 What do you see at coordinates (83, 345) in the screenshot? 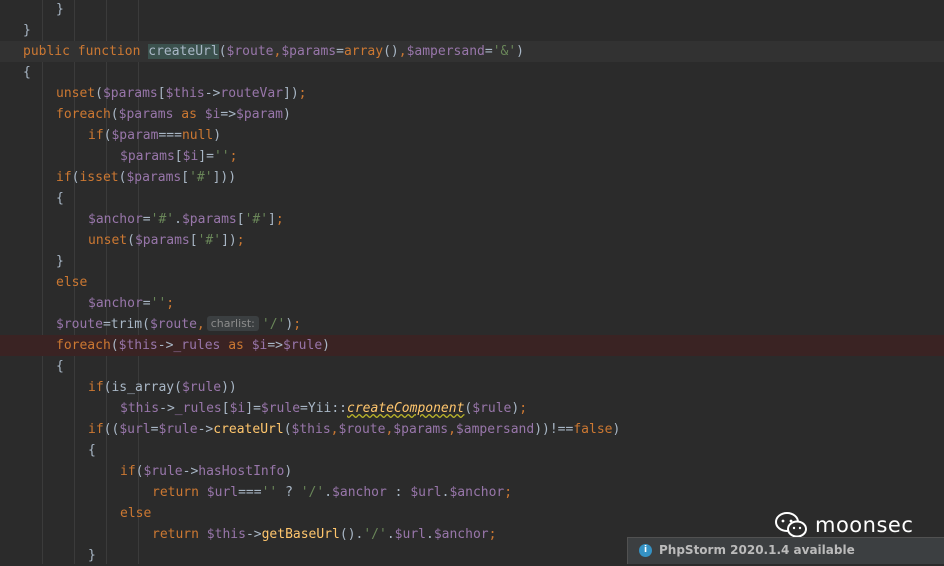
I see `code-token: foreach` at bounding box center [83, 345].